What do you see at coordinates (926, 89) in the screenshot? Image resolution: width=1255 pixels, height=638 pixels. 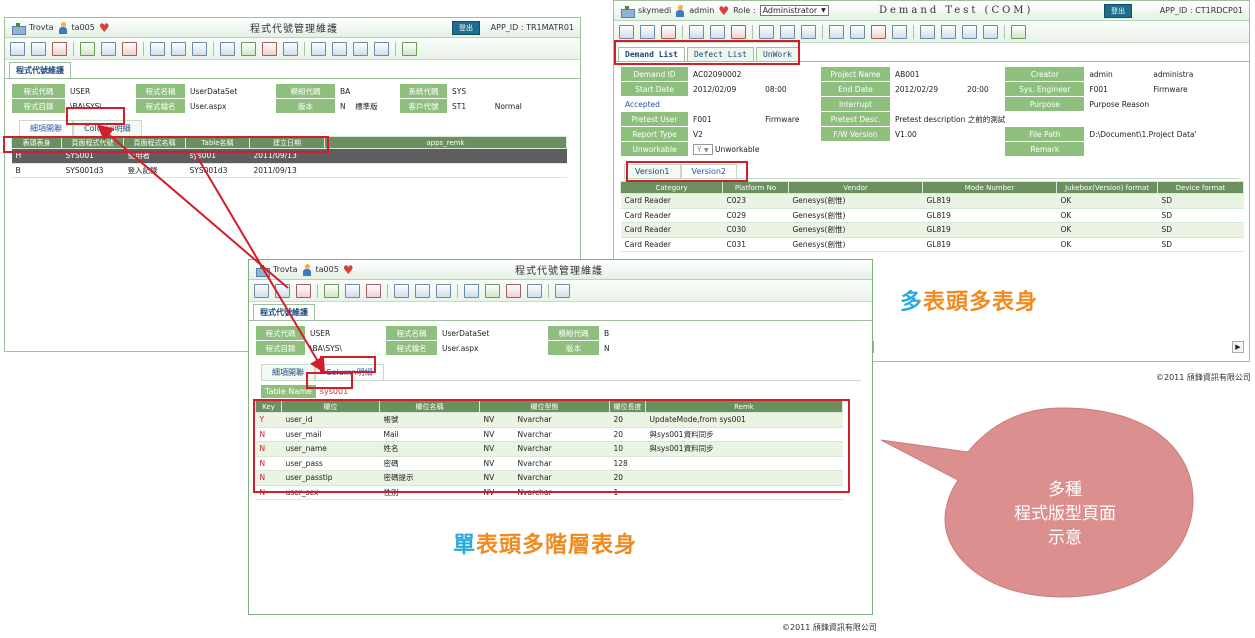 I see `value-end-date: 2012/02/29` at bounding box center [926, 89].